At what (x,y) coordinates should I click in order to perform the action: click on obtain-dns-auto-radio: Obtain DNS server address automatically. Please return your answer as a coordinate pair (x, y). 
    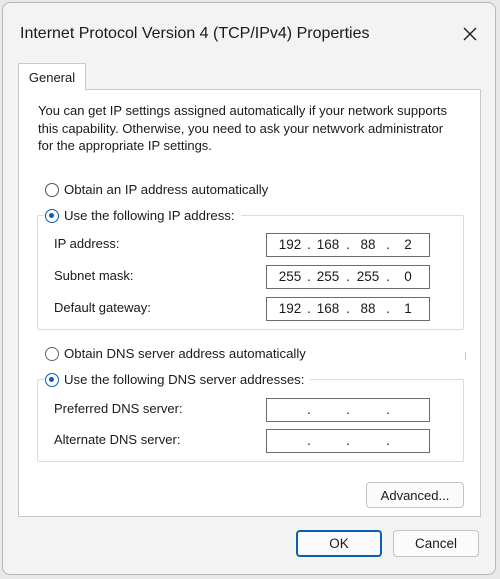
    Looking at the image, I should click on (178, 353).